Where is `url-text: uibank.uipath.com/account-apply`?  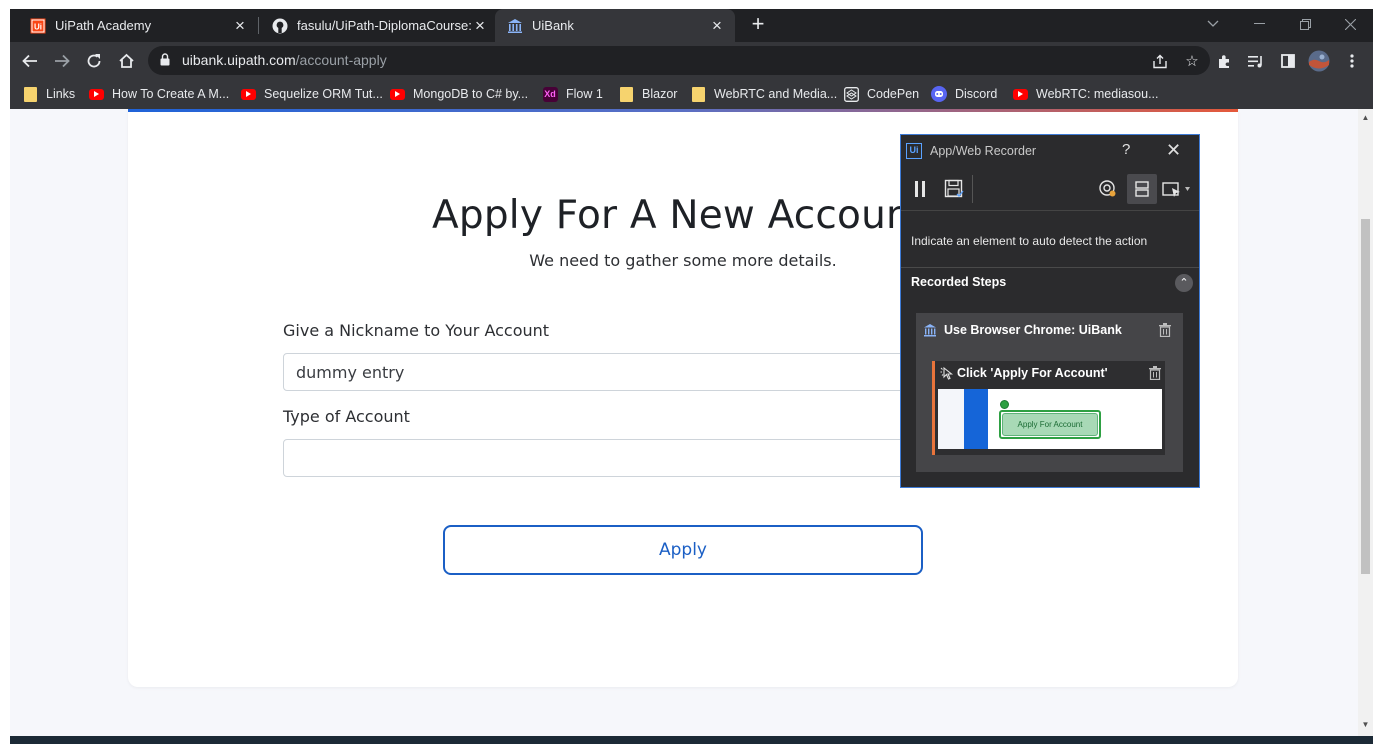
url-text: uibank.uipath.com/account-apply is located at coordinates (284, 60).